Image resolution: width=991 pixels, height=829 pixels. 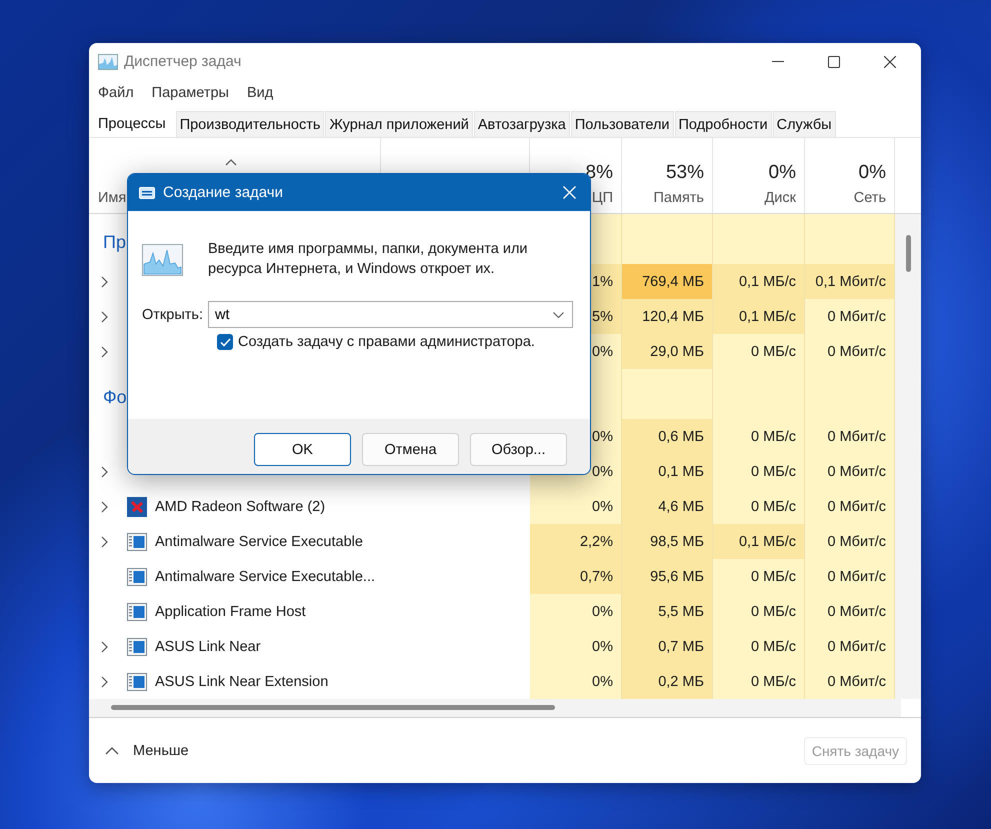 I want to click on dialog-button: Отмена, so click(x=410, y=449).